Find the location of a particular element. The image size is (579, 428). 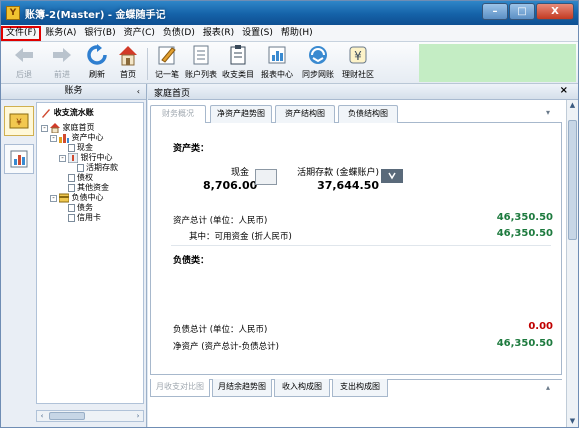

bottom-chart-area is located at coordinates (356, 412).